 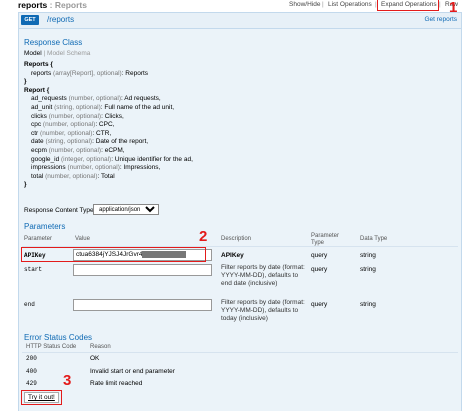 What do you see at coordinates (33, 269) in the screenshot?
I see `param-name-start: start` at bounding box center [33, 269].